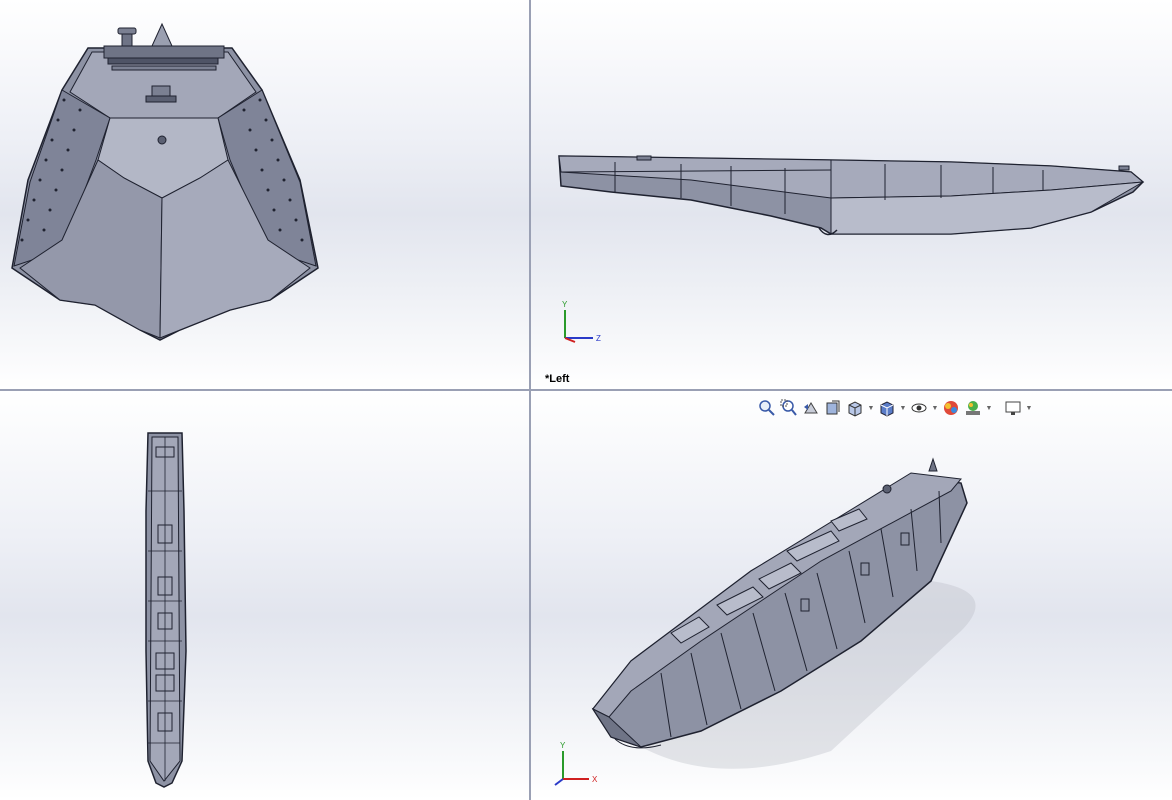 Image resolution: width=1172 pixels, height=800 pixels. Describe the element at coordinates (871, 408) in the screenshot. I see `view-orientation-dropdown-icon: ▼` at that location.